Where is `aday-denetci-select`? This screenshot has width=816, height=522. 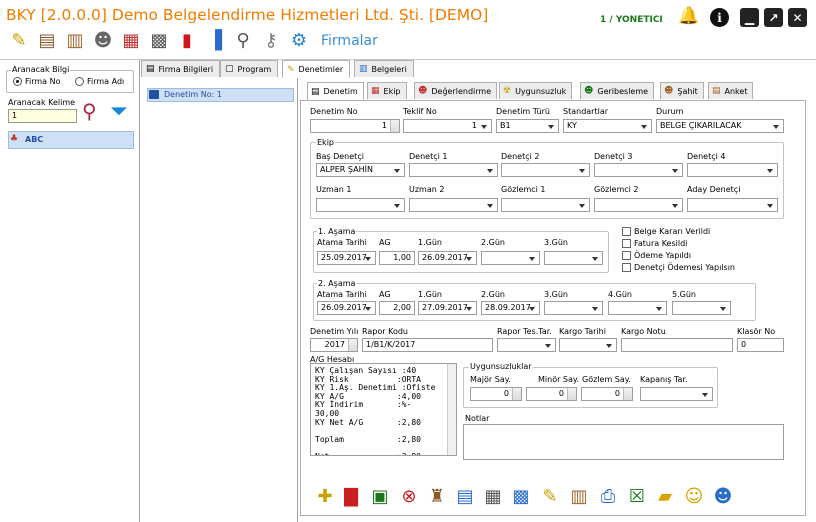
aday-denetci-select is located at coordinates (732, 205).